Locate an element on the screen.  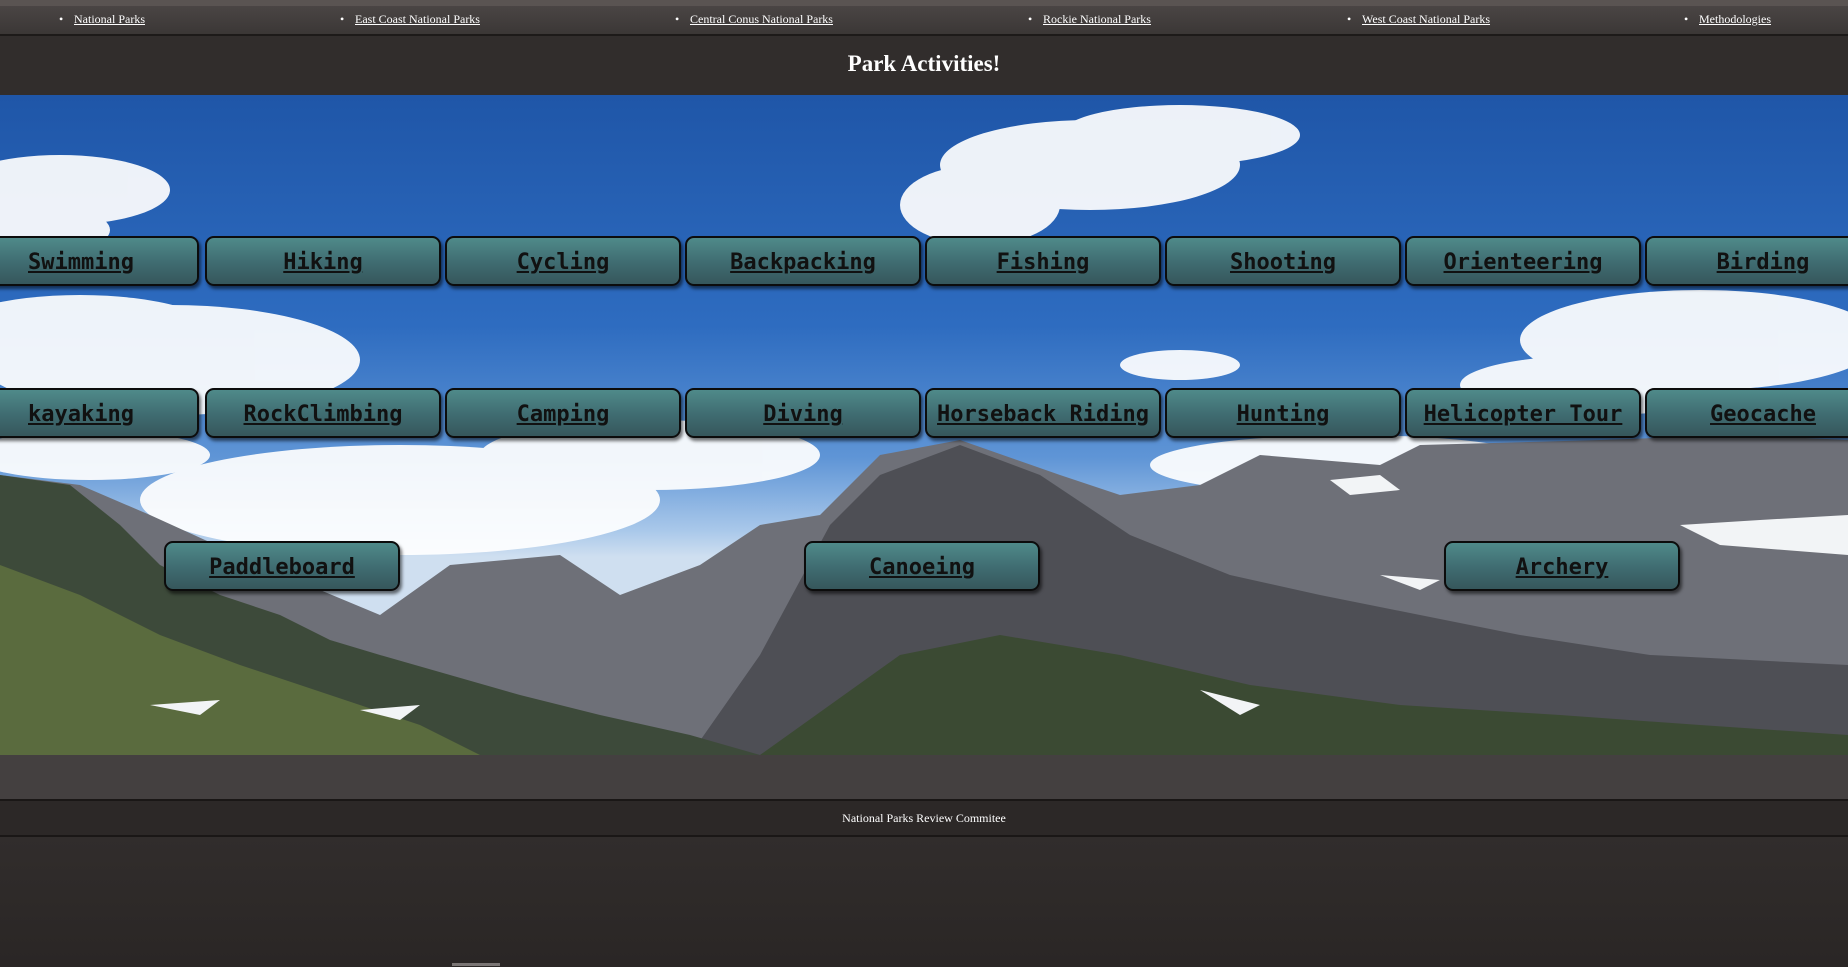
nav-link-national-parks: National Parks is located at coordinates (102, 19).